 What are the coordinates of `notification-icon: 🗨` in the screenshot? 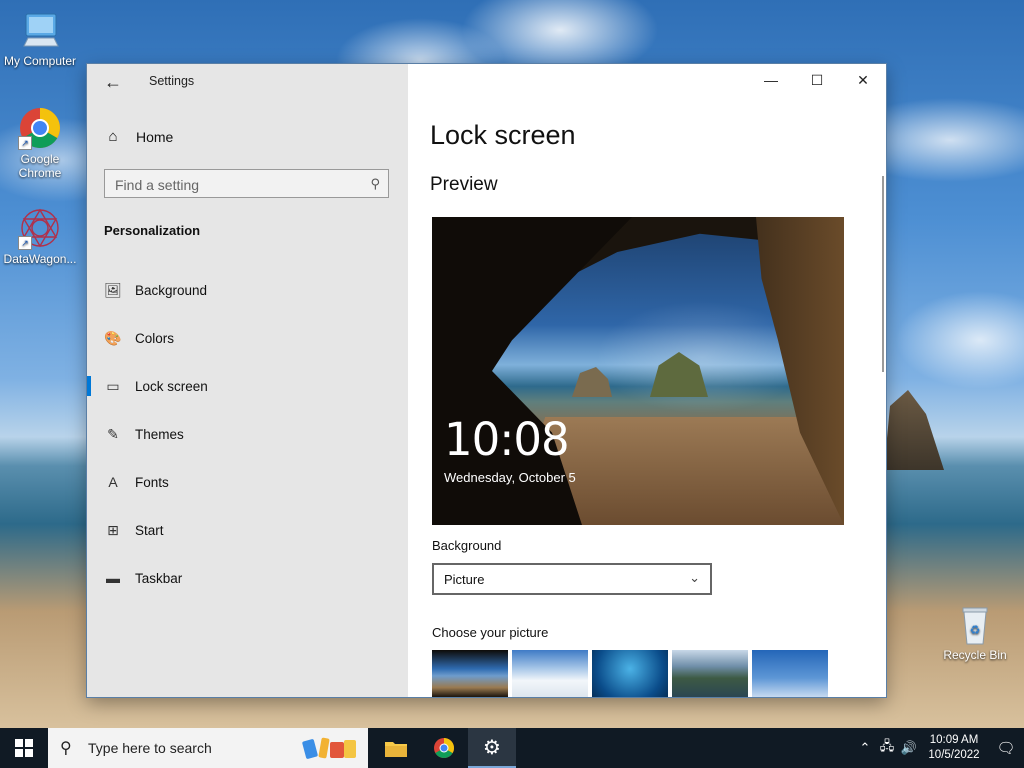 It's located at (1006, 748).